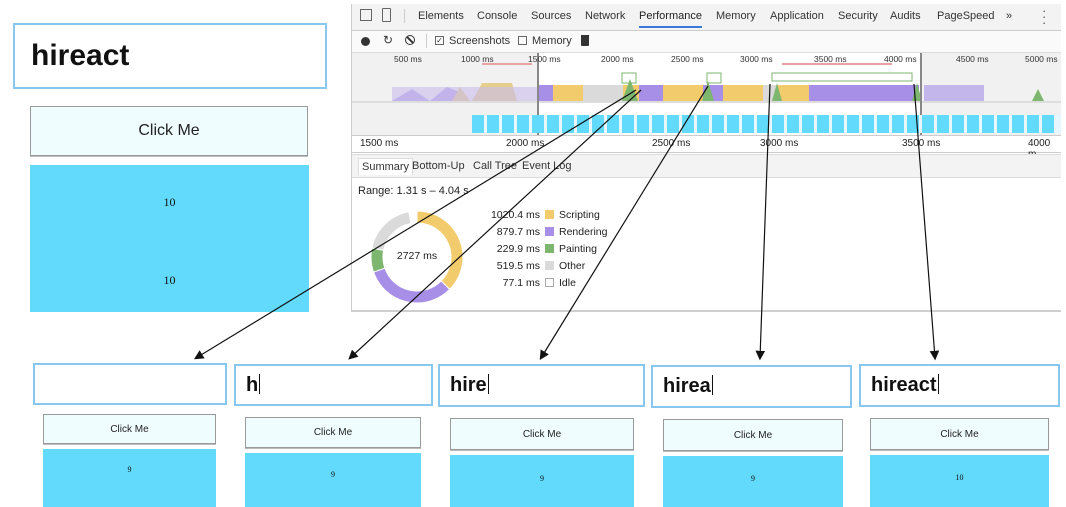 The height and width of the screenshot is (507, 1066). Describe the element at coordinates (411, 285) in the screenshot. I see `donut-slice-rendering` at that location.